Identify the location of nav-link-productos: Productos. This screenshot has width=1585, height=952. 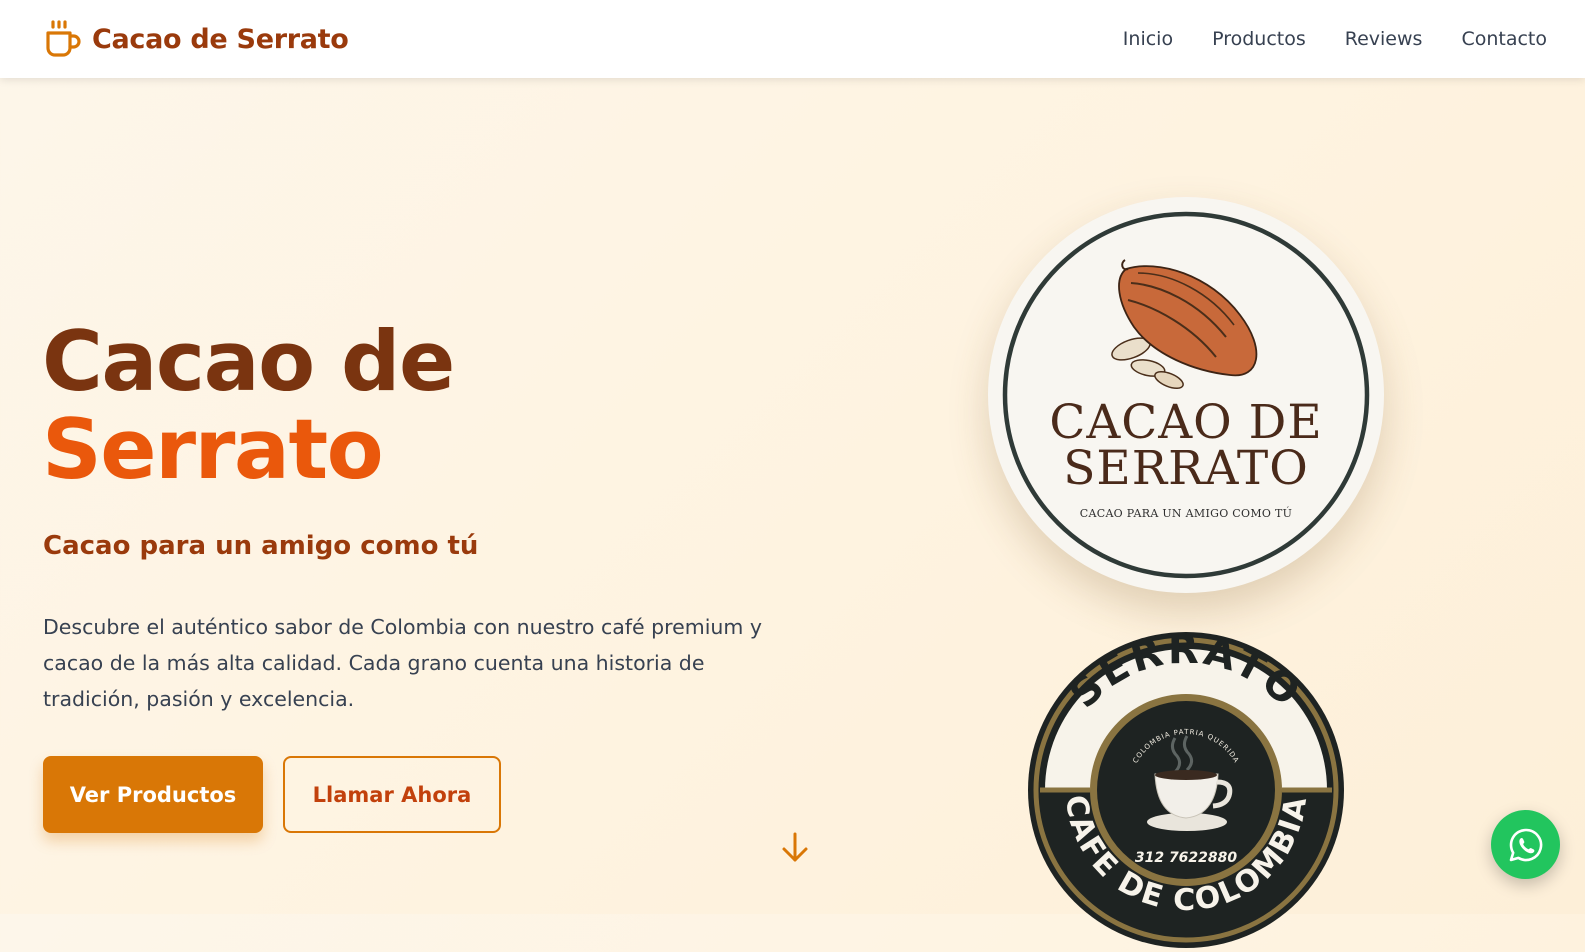
(1259, 39).